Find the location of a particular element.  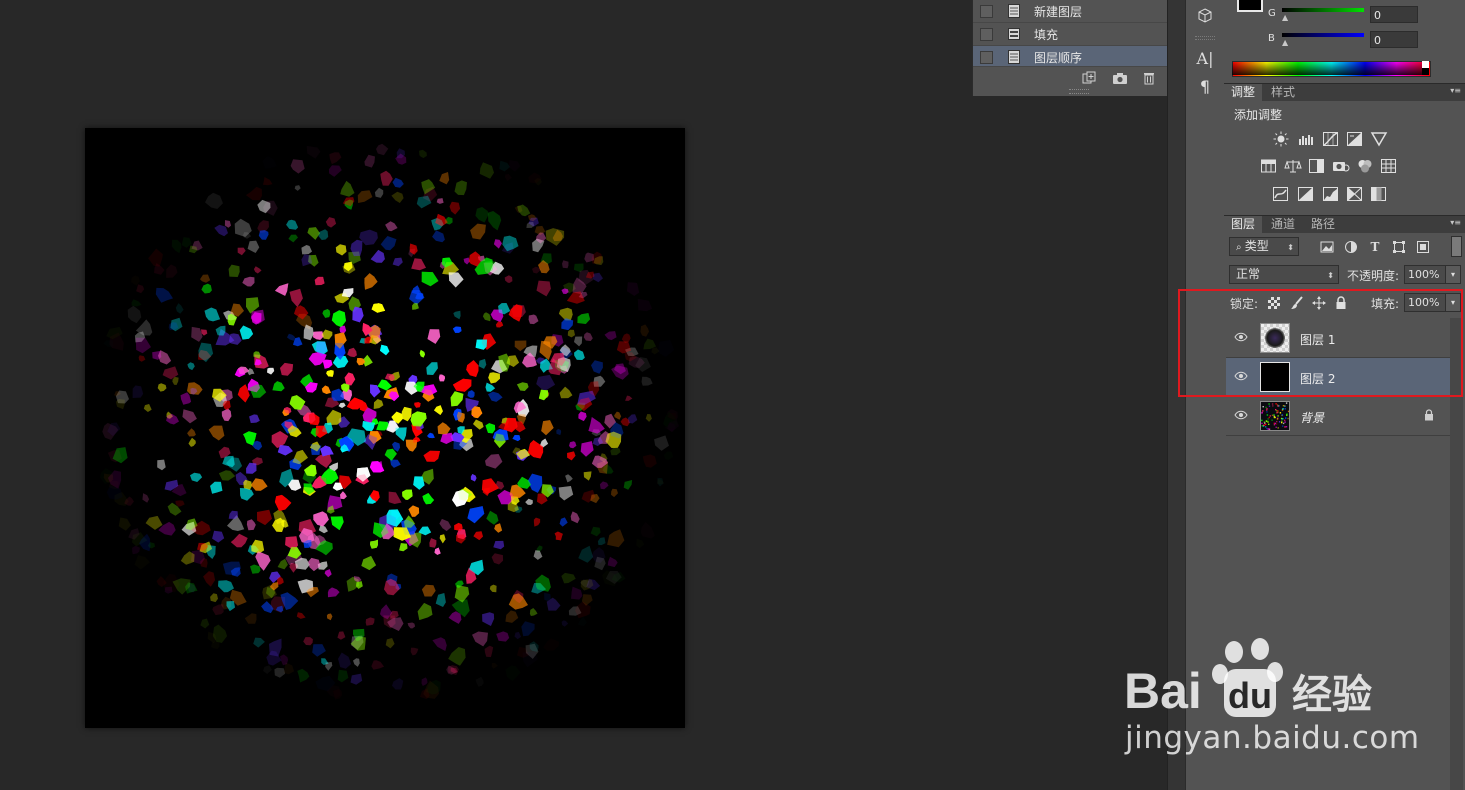

color-lookup-icon is located at coordinates (1389, 166).